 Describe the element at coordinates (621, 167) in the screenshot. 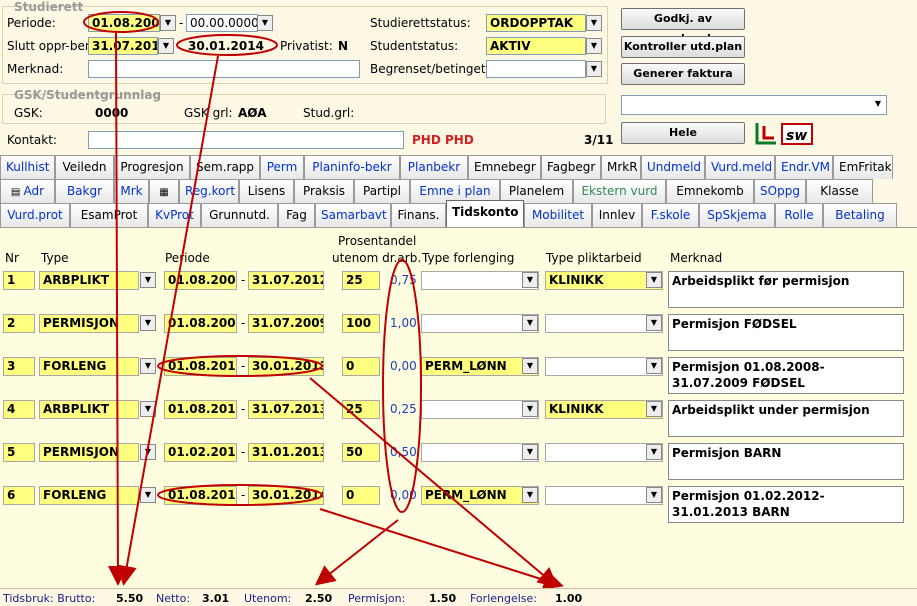

I see `tab-mrkr: MrkR` at that location.